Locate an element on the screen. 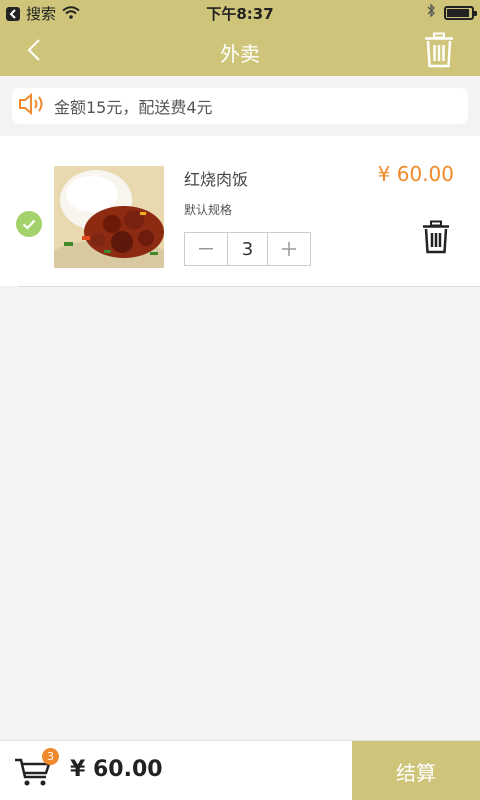 Image resolution: width=480 pixels, height=800 pixels. page-title: 外卖 is located at coordinates (240, 54).